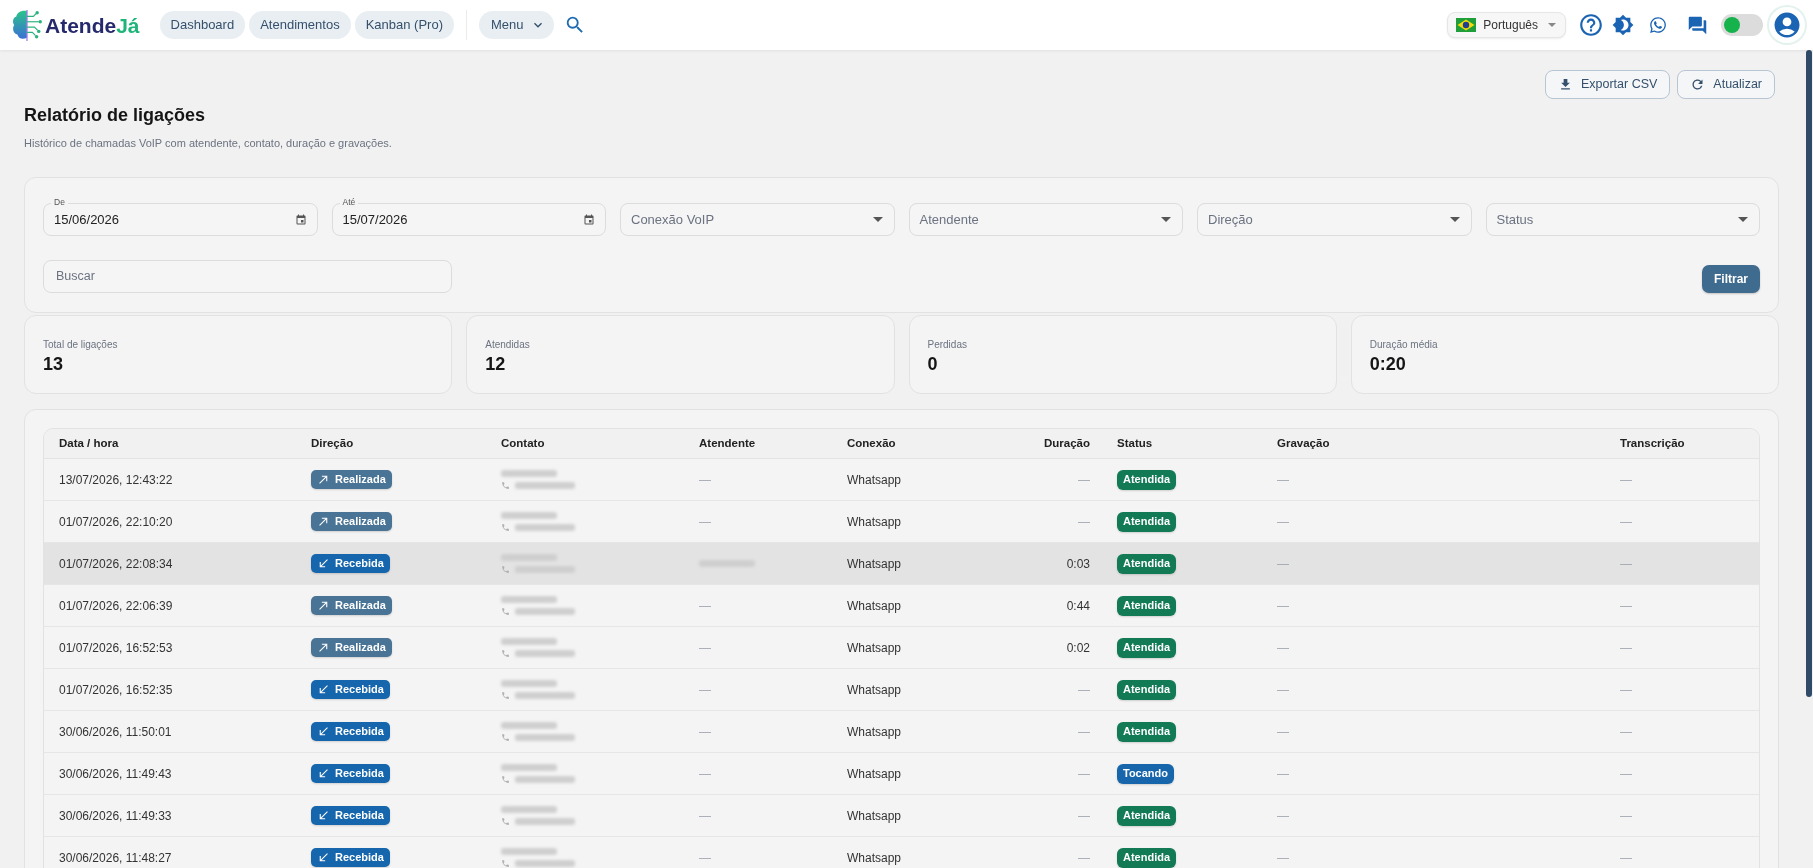 Image resolution: width=1813 pixels, height=868 pixels. What do you see at coordinates (1697, 25) in the screenshot?
I see `chat-icon` at bounding box center [1697, 25].